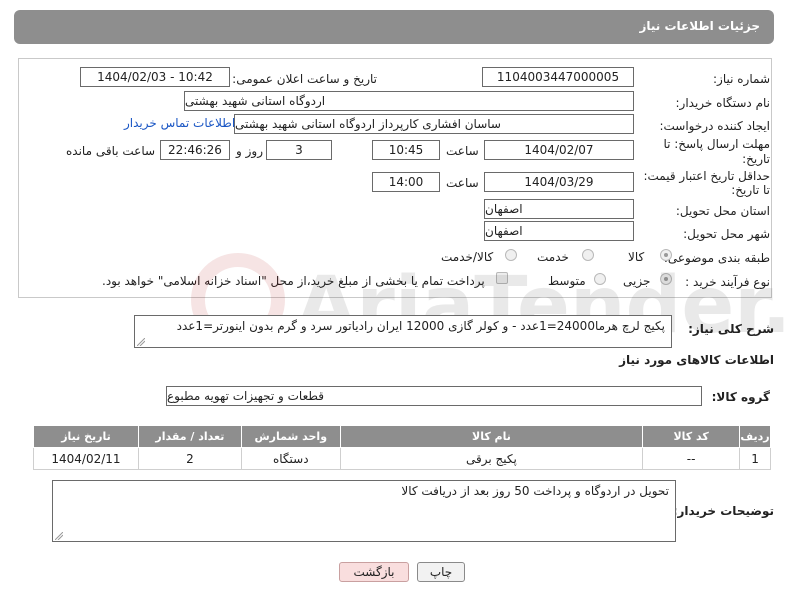 Image resolution: width=788 pixels, height=598 pixels. I want to click on category-option-service: خدمت, so click(553, 257).